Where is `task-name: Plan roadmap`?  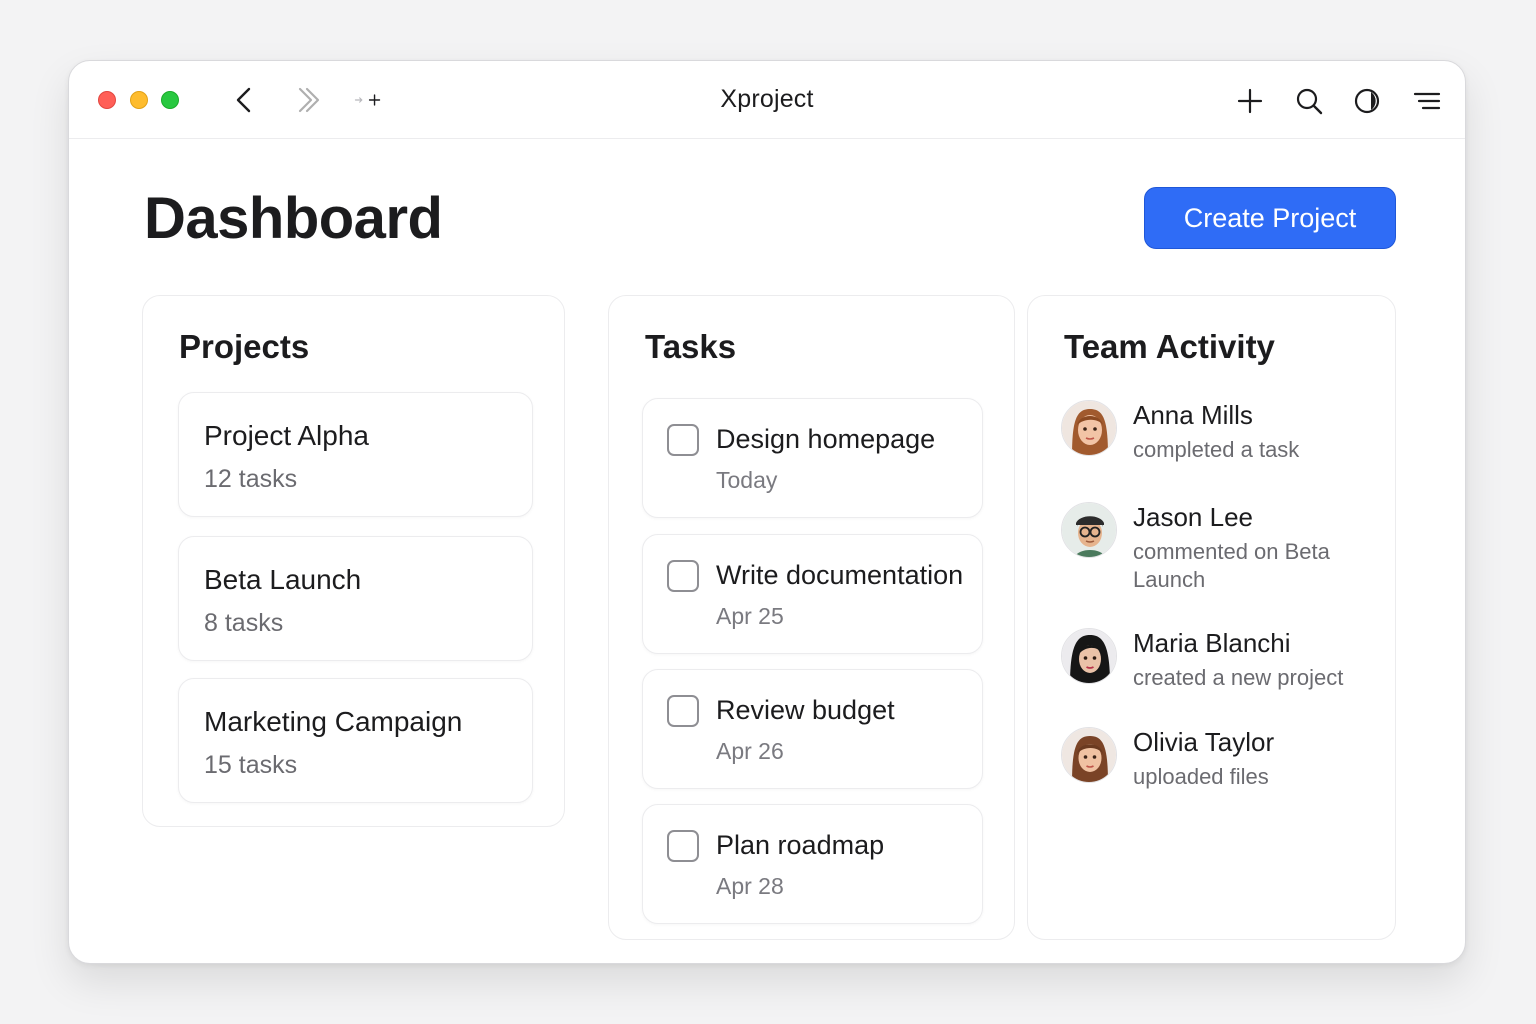
task-name: Plan roadmap is located at coordinates (800, 845).